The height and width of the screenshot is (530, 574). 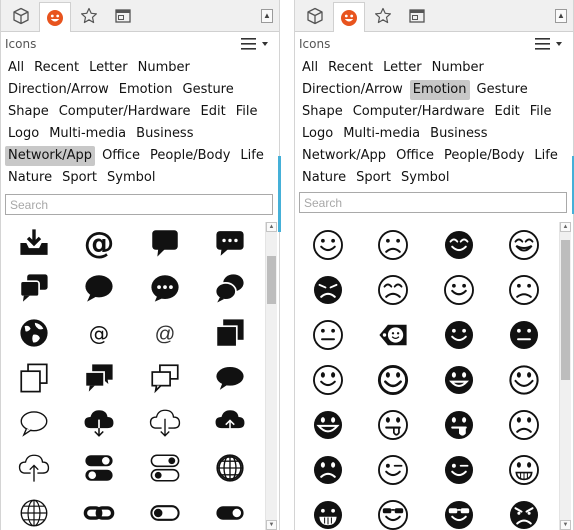 What do you see at coordinates (383, 16) in the screenshot?
I see `tab-favorites` at bounding box center [383, 16].